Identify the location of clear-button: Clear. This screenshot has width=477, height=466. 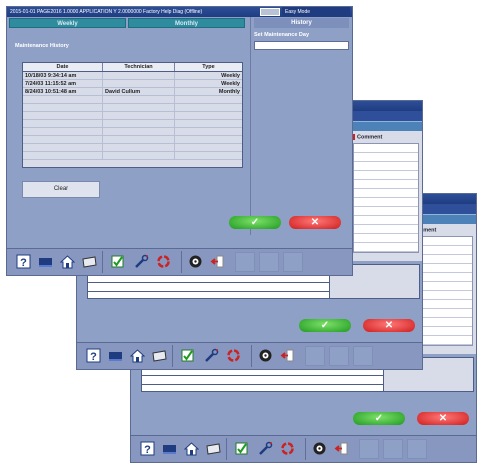
(61, 189).